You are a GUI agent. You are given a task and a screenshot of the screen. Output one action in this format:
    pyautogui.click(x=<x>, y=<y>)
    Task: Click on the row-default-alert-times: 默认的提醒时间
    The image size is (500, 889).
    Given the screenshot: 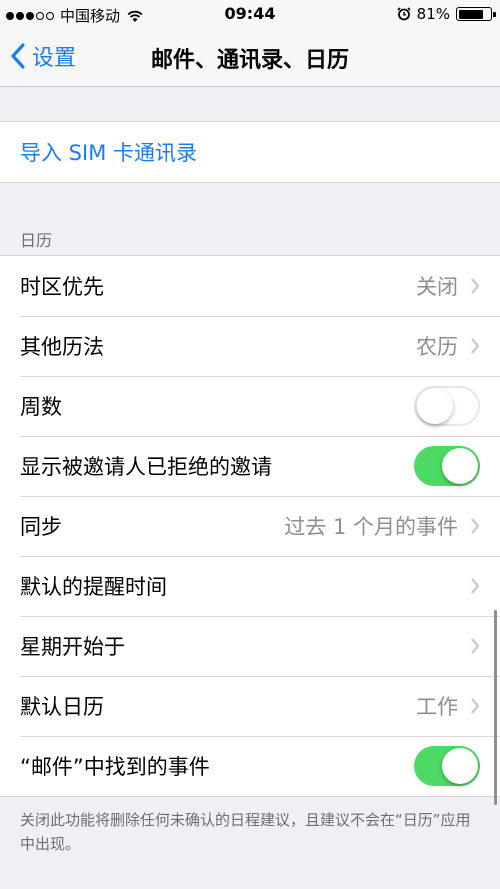 What is the action you would take?
    pyautogui.click(x=250, y=586)
    